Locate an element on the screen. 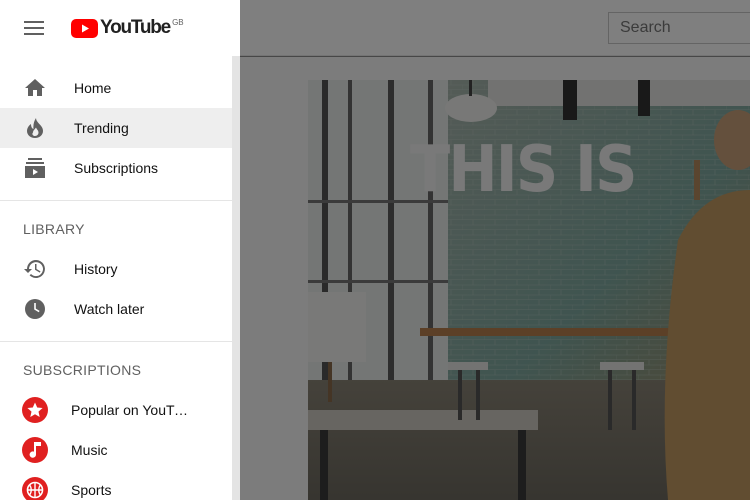 Image resolution: width=750 pixels, height=500 pixels. sidebar-item-history: History is located at coordinates (116, 269).